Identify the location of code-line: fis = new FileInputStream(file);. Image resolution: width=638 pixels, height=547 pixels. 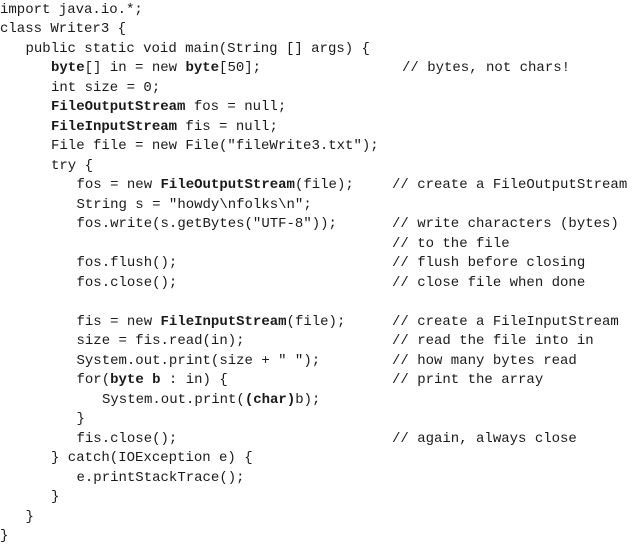
(211, 323).